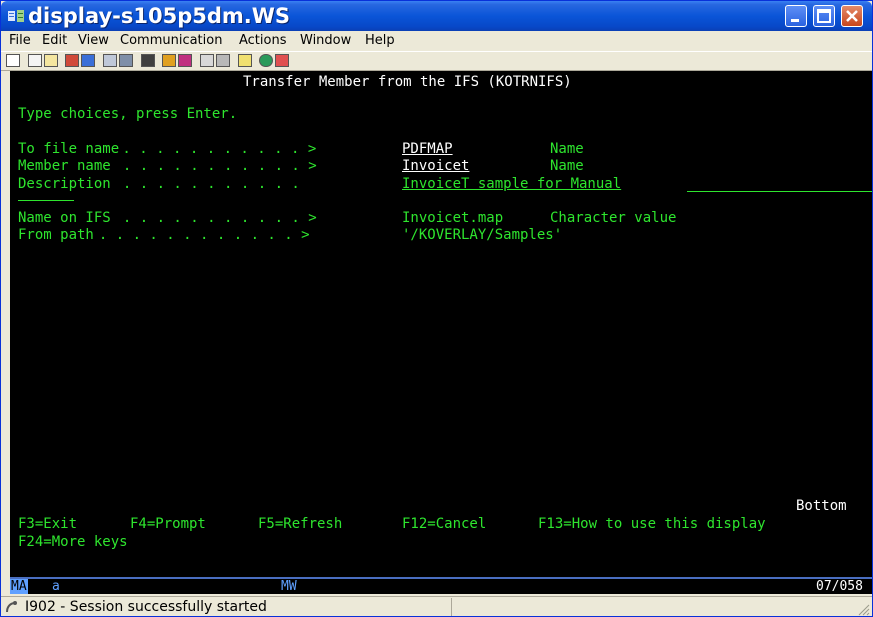  What do you see at coordinates (64, 184) in the screenshot?
I see `field-label: Description` at bounding box center [64, 184].